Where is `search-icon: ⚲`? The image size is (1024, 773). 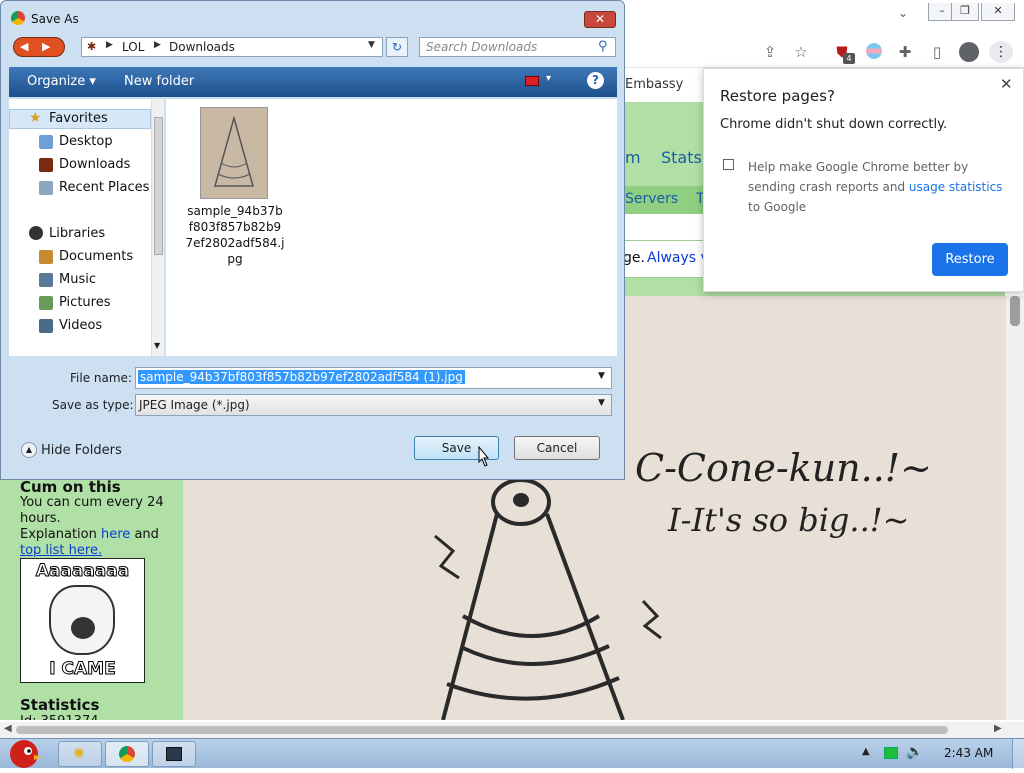
search-icon: ⚲ is located at coordinates (603, 46).